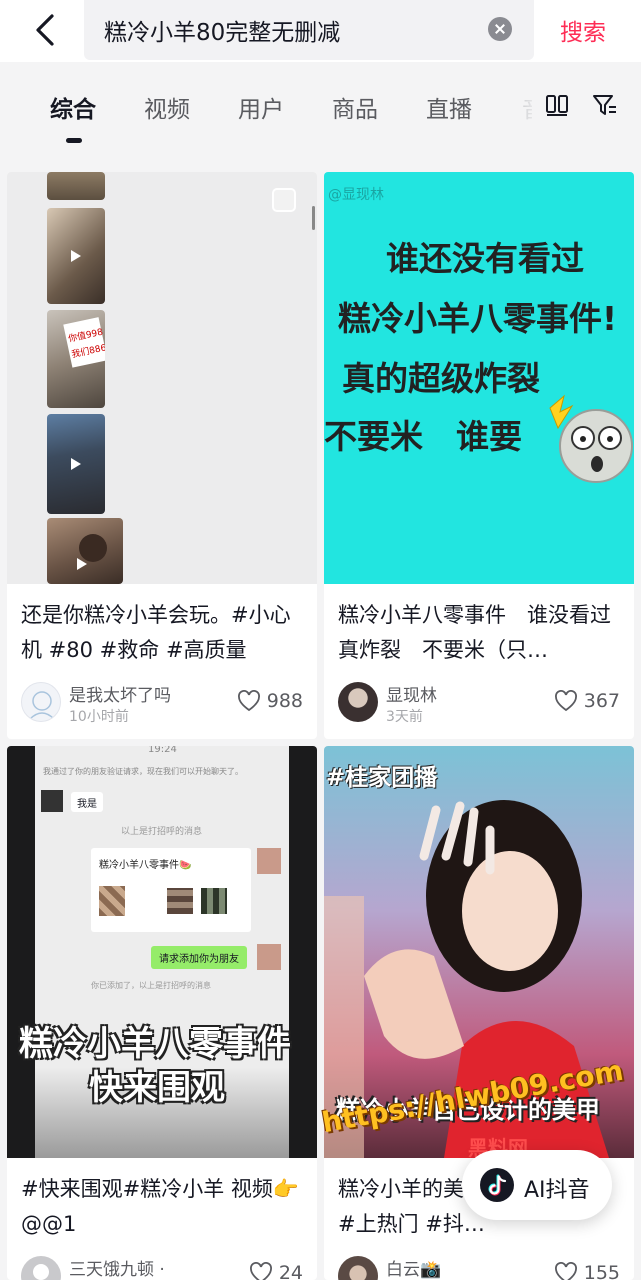  I want to click on ai-douyin-label: AI抖音, so click(557, 1190).